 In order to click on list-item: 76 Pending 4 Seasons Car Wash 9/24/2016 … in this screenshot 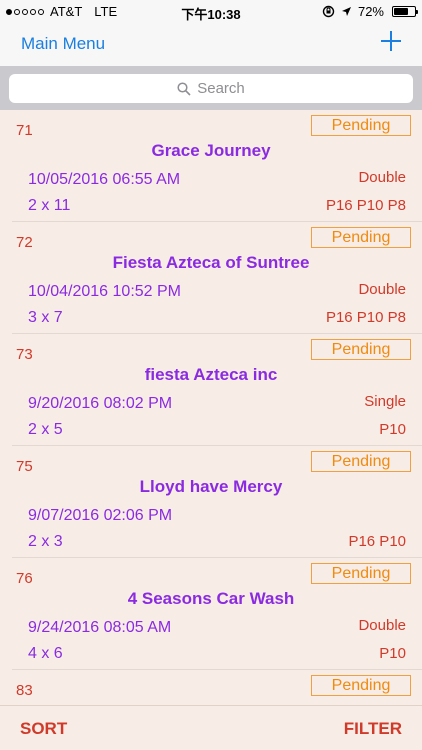, I will do `click(217, 614)`.